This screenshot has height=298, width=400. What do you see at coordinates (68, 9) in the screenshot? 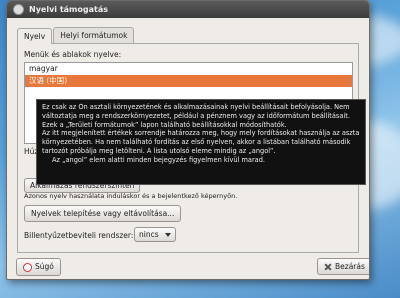
I see `window-title: Nyelvi támogatás` at bounding box center [68, 9].